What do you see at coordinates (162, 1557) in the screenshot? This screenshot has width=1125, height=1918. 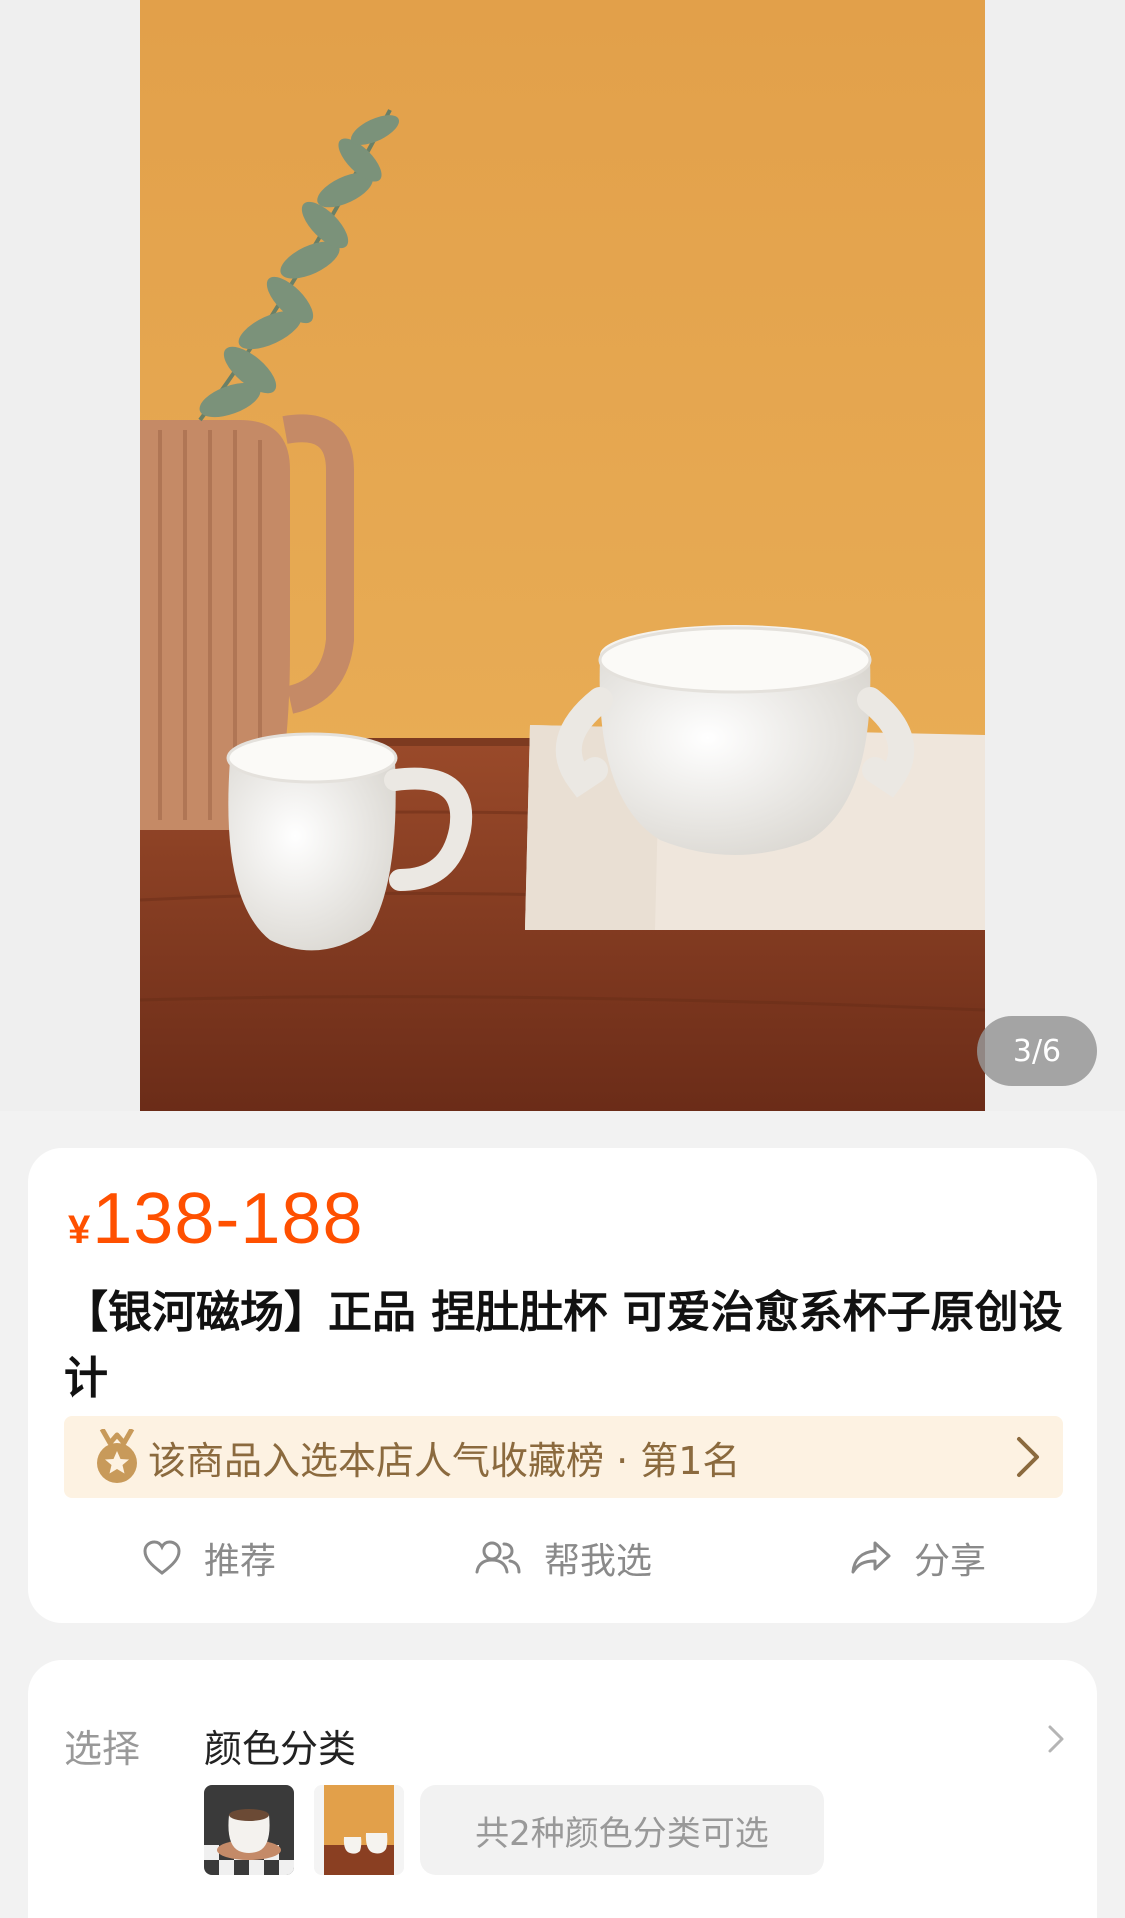 I see `heart-icon` at bounding box center [162, 1557].